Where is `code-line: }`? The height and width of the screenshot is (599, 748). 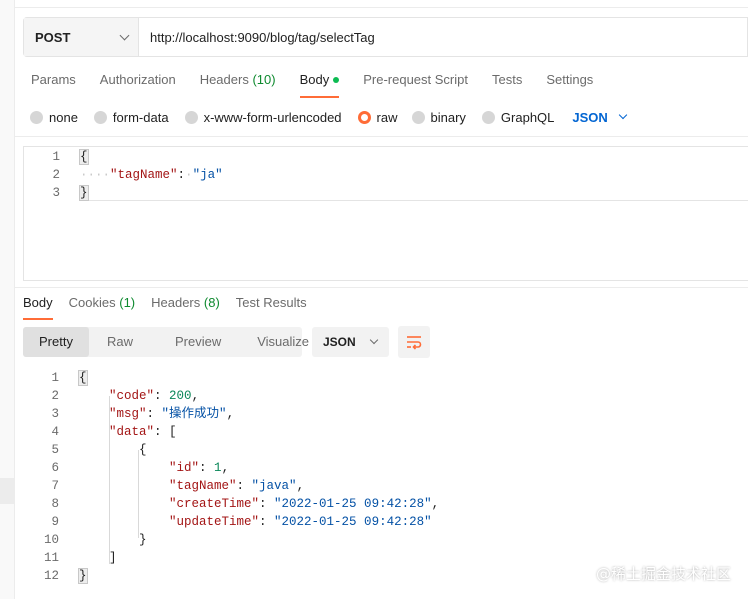
code-line: } is located at coordinates (83, 576).